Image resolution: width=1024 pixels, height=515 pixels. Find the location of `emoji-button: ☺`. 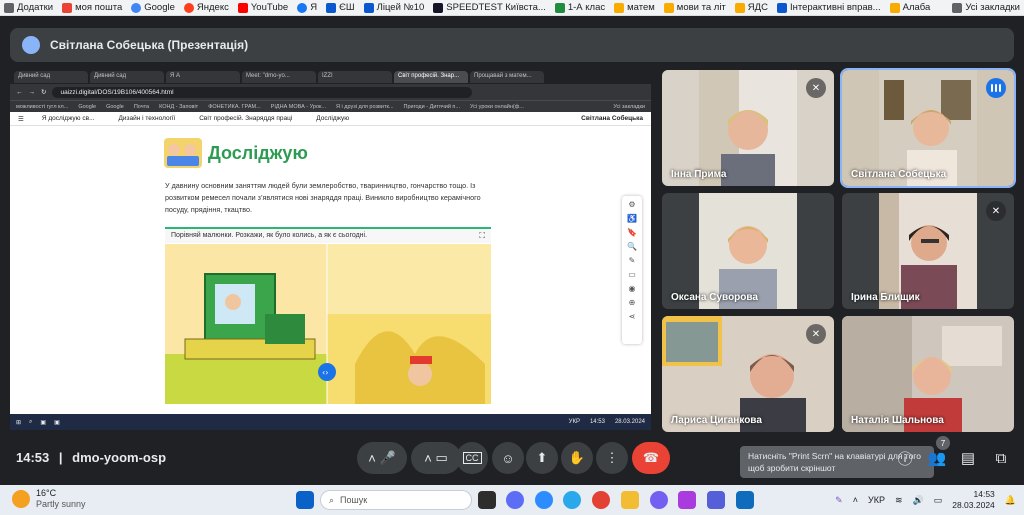

emoji-button: ☺ is located at coordinates (508, 458).